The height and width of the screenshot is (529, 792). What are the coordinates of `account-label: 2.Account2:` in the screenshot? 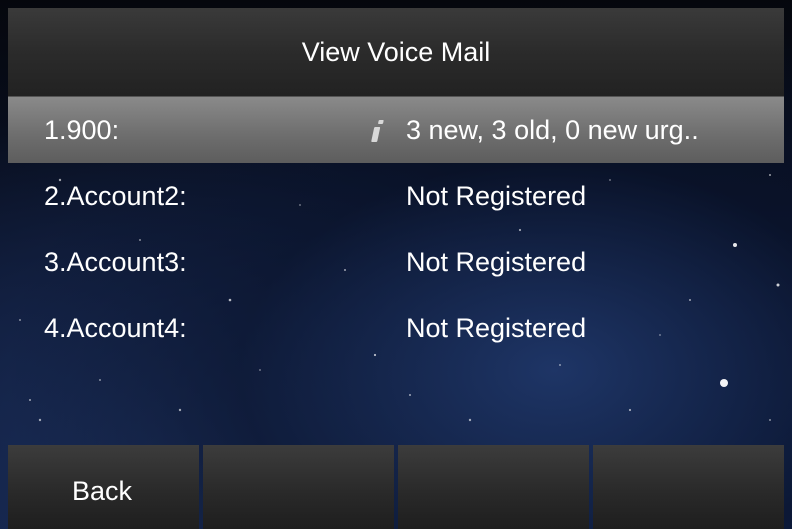 It's located at (115, 195).